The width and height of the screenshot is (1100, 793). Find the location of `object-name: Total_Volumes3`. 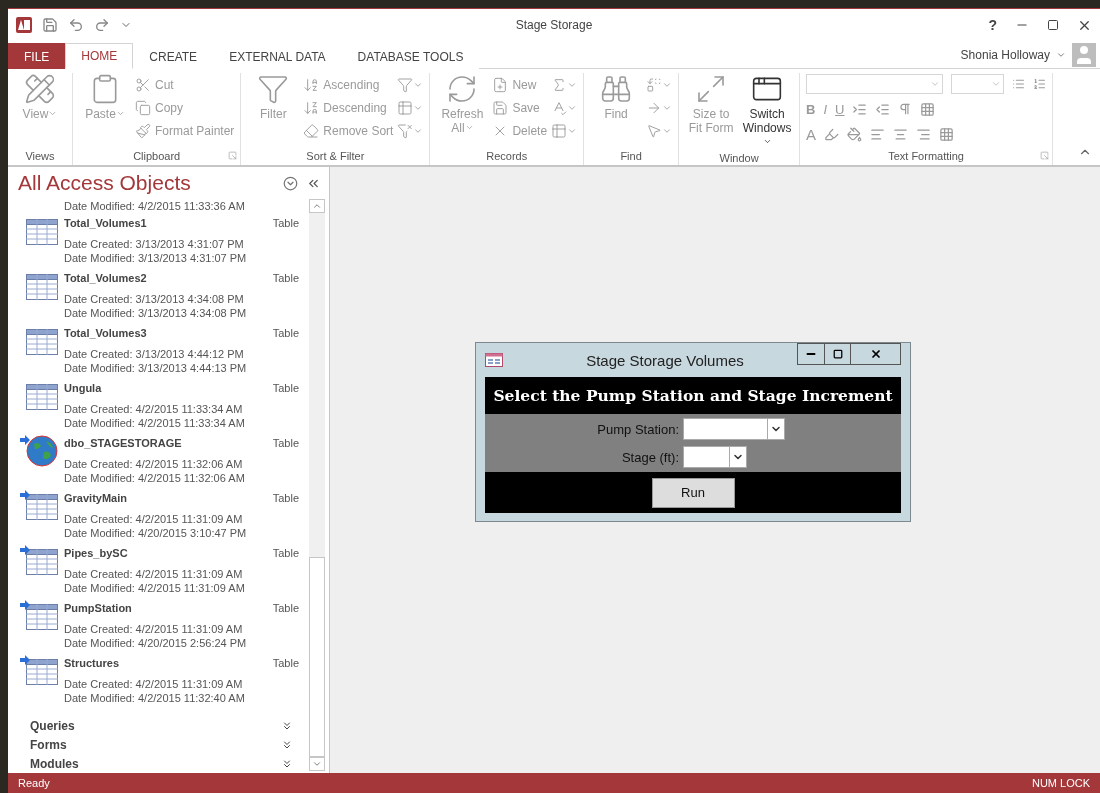

object-name: Total_Volumes3 is located at coordinates (105, 334).